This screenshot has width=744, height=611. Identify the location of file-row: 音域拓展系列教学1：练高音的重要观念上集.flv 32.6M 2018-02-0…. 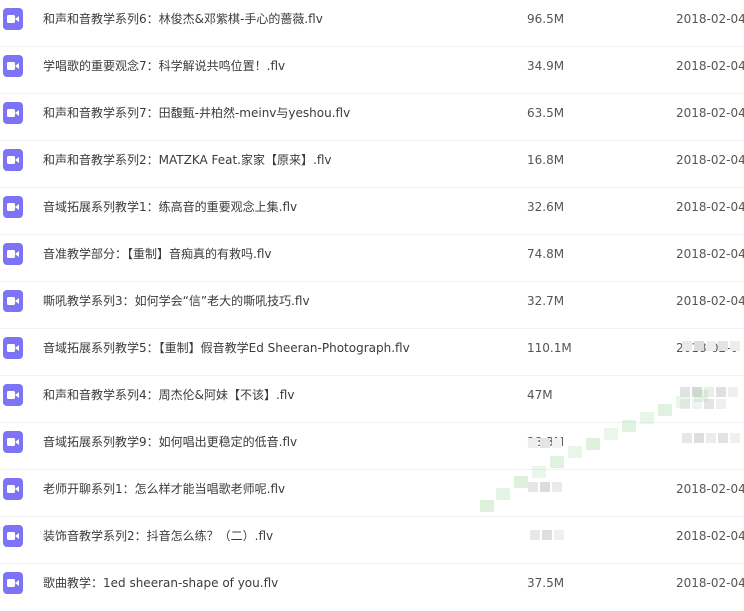
(372, 211).